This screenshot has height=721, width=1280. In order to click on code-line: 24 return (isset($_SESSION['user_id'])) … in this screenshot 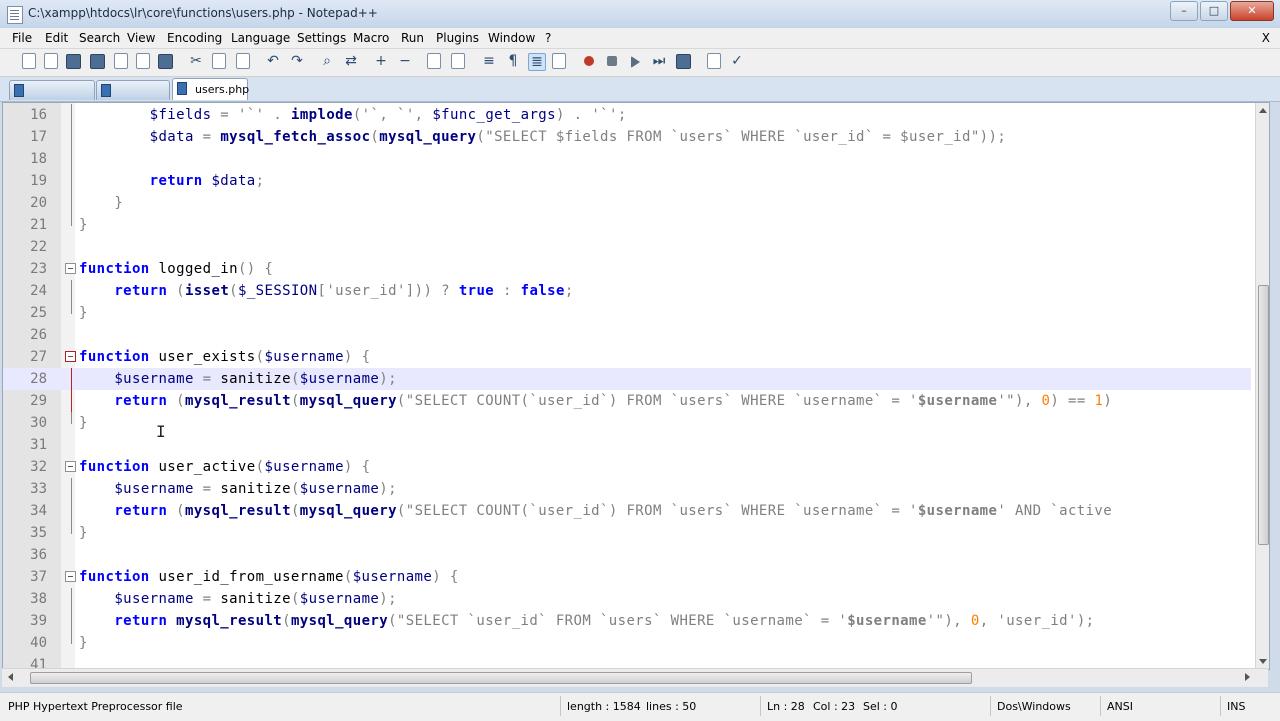, I will do `click(627, 291)`.